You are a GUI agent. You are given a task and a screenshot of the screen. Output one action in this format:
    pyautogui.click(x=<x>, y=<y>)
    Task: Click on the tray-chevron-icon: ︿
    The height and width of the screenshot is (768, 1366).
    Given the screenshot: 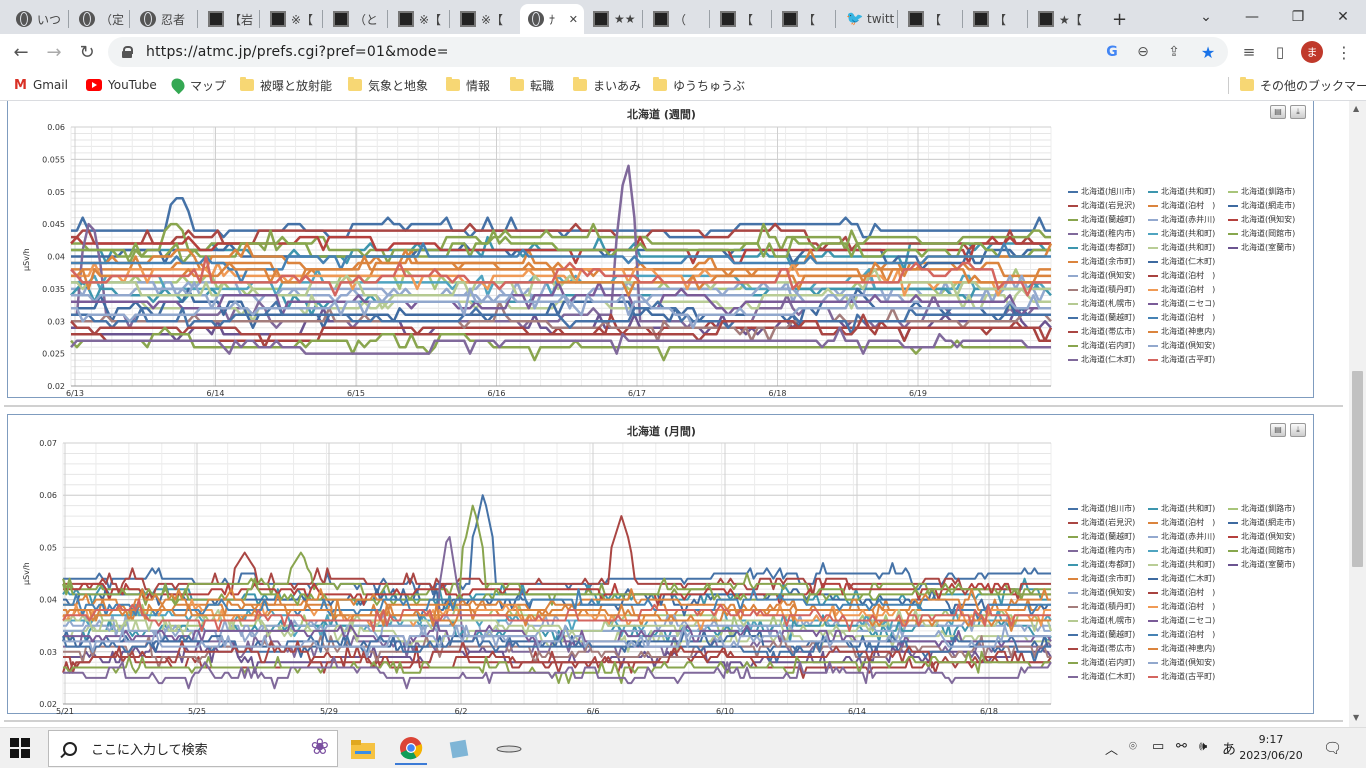 What is the action you would take?
    pyautogui.click(x=1111, y=748)
    